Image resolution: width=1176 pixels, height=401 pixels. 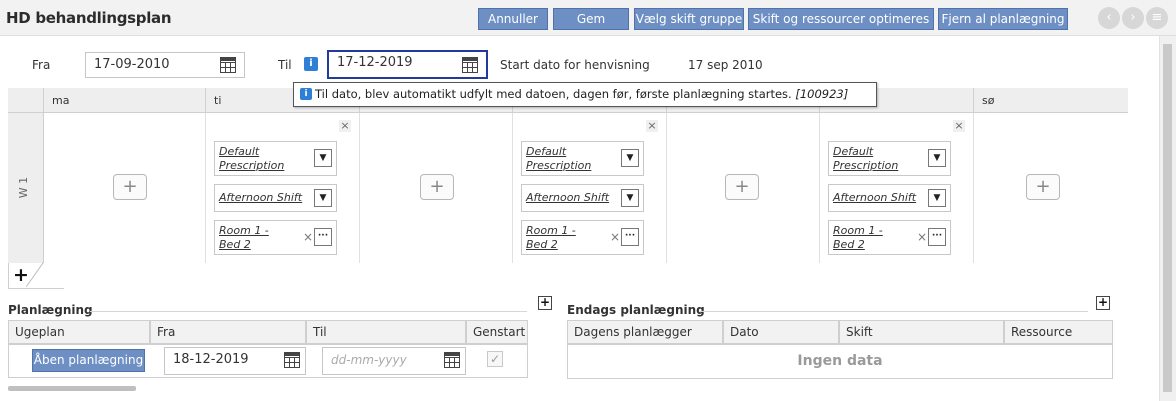 What do you see at coordinates (840, 361) in the screenshot?
I see `no-data-message: Ingen data` at bounding box center [840, 361].